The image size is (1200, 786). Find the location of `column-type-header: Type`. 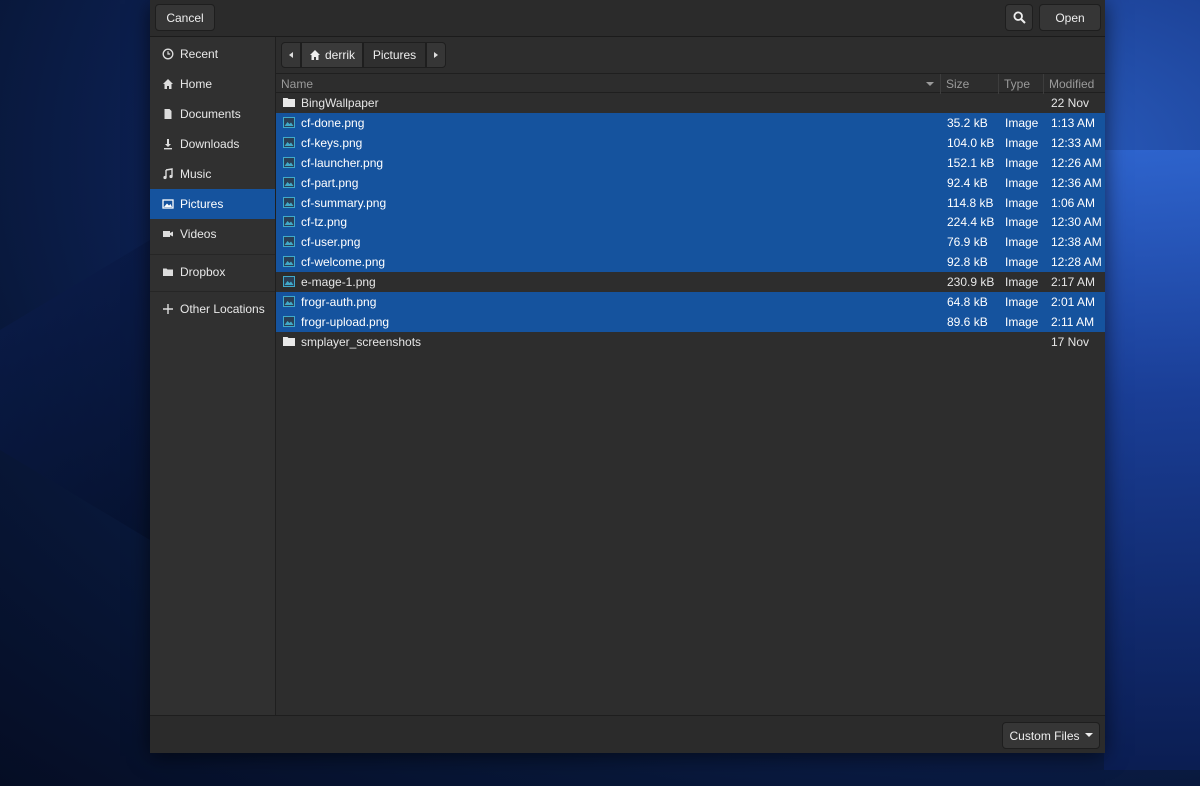

column-type-header: Type is located at coordinates (1017, 84).